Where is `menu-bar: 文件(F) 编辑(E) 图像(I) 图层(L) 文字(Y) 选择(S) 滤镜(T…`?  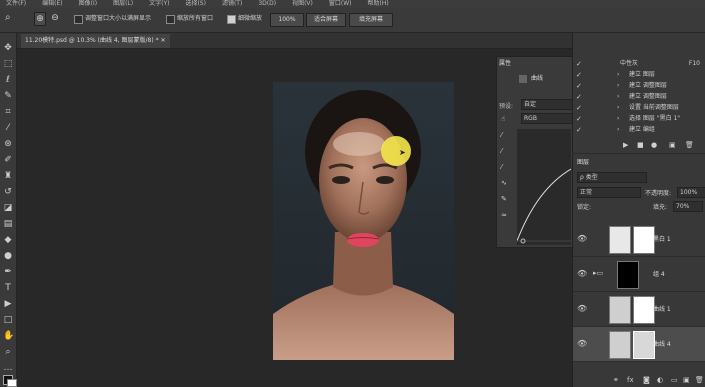 menu-bar: 文件(F) 编辑(E) 图像(I) 图层(L) 文字(Y) 选择(S) 滤镜(T… is located at coordinates (352, 4).